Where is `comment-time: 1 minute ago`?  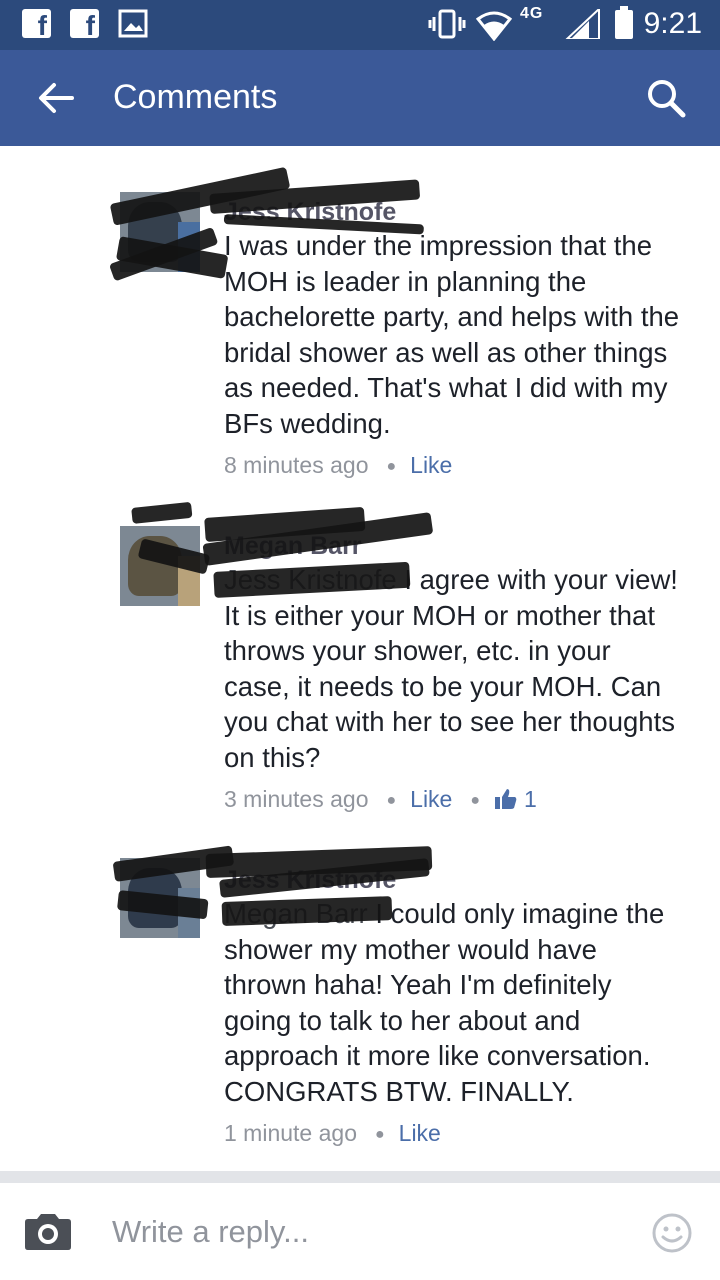 comment-time: 1 minute ago is located at coordinates (290, 1133).